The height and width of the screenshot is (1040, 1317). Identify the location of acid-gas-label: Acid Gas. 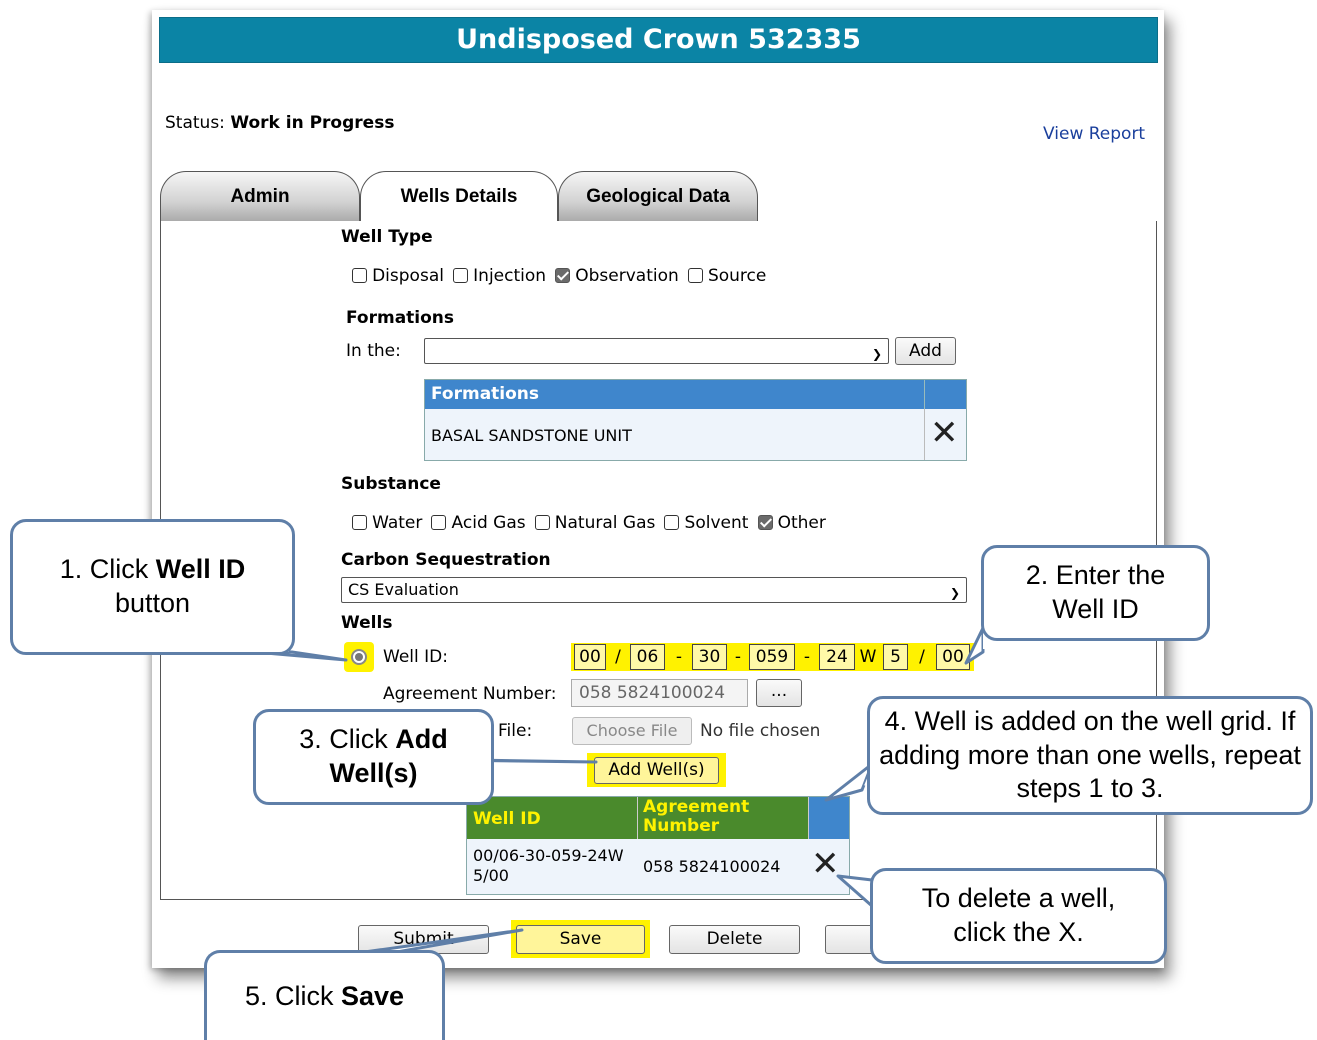
(488, 523).